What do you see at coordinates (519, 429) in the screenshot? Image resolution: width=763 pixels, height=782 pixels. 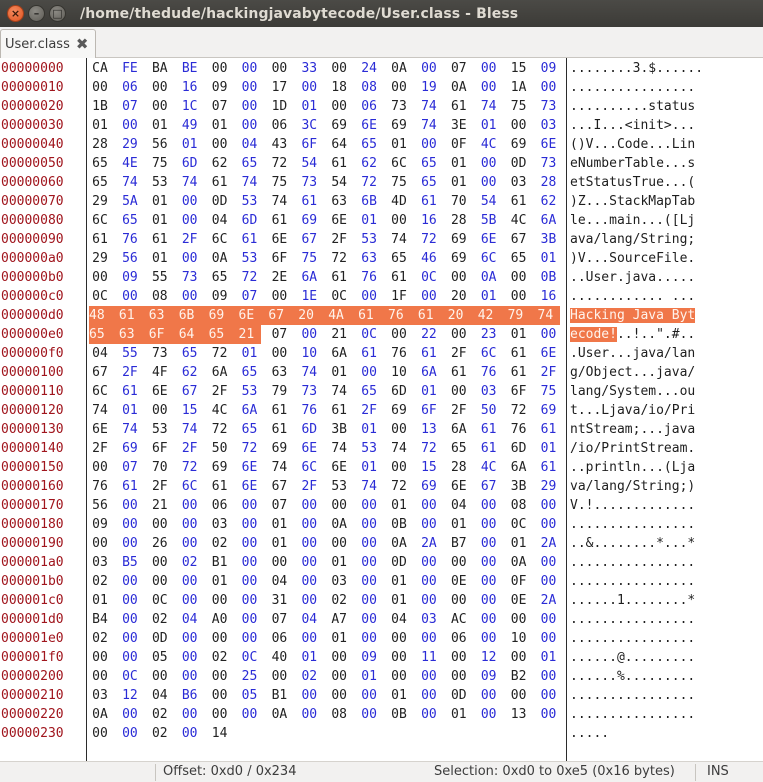 I see `hex-byte: 76` at bounding box center [519, 429].